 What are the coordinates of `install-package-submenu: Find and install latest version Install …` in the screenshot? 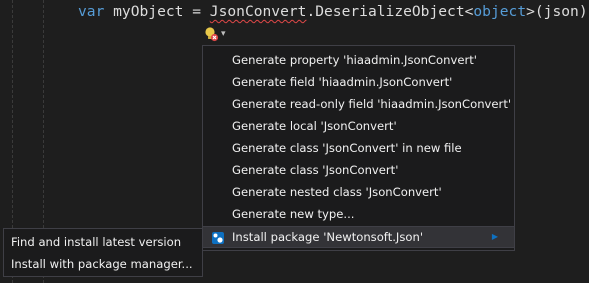 It's located at (103, 252).